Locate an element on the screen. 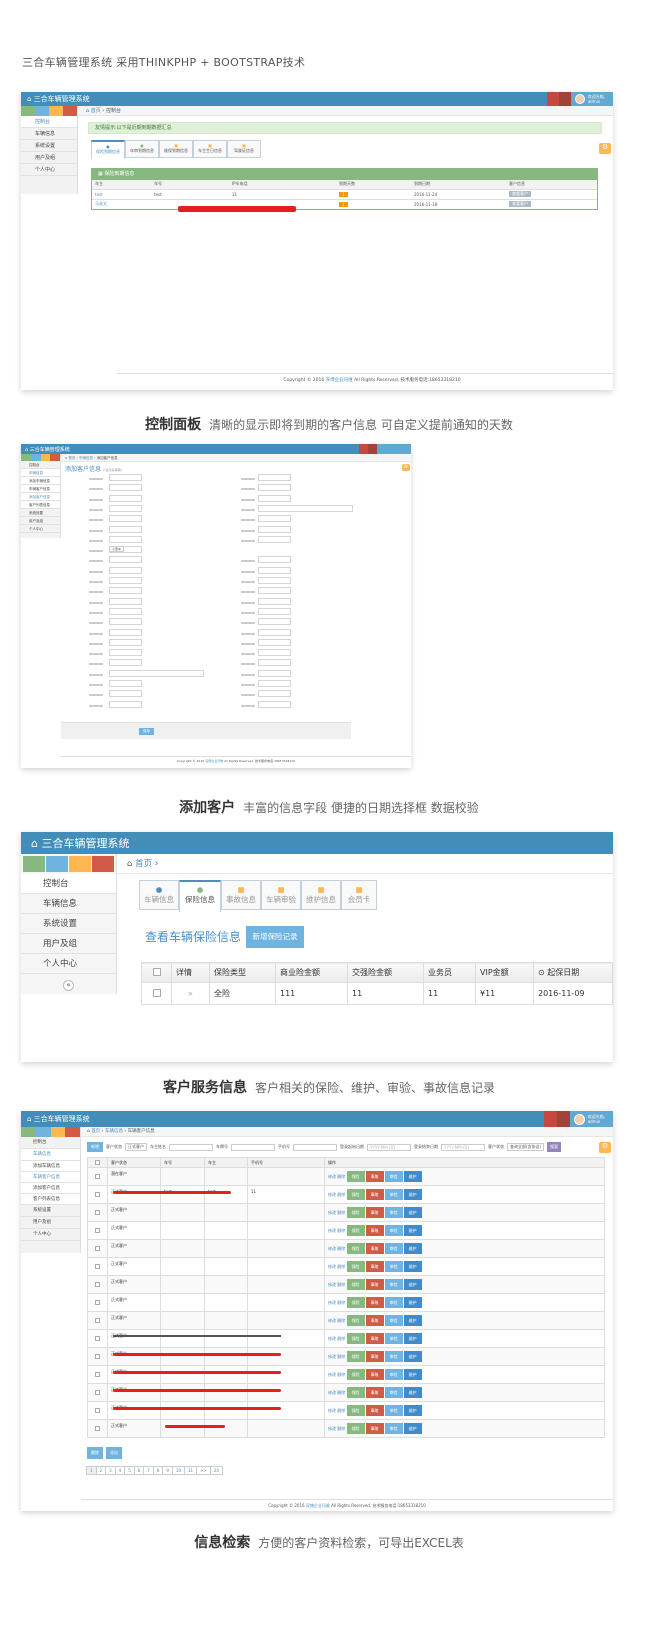 This screenshot has height=1628, width=658. tab-inspection: ■ 车辆审验 is located at coordinates (281, 895).